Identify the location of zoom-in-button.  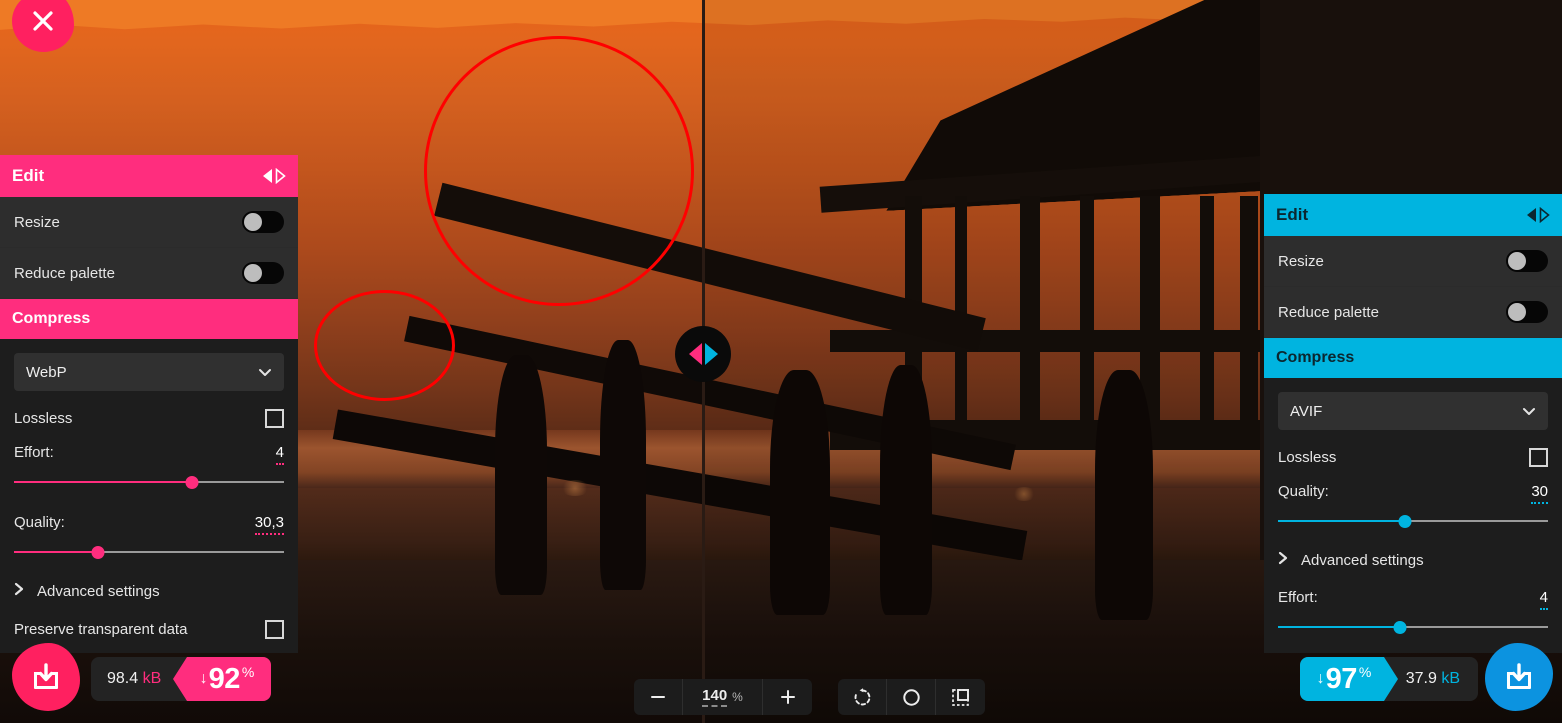
(787, 697).